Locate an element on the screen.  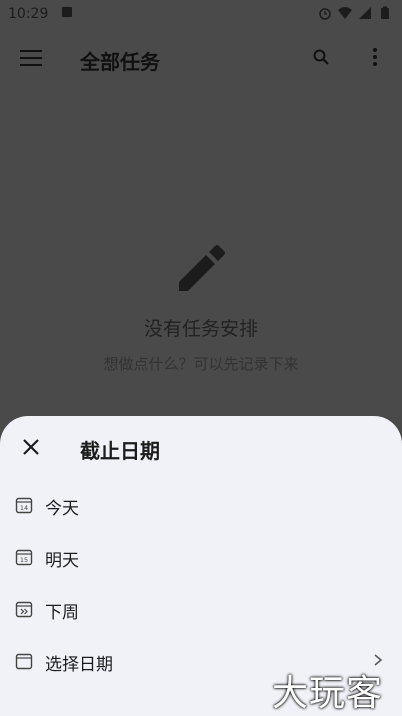
empty-title: 没有任务安排 is located at coordinates (200, 329).